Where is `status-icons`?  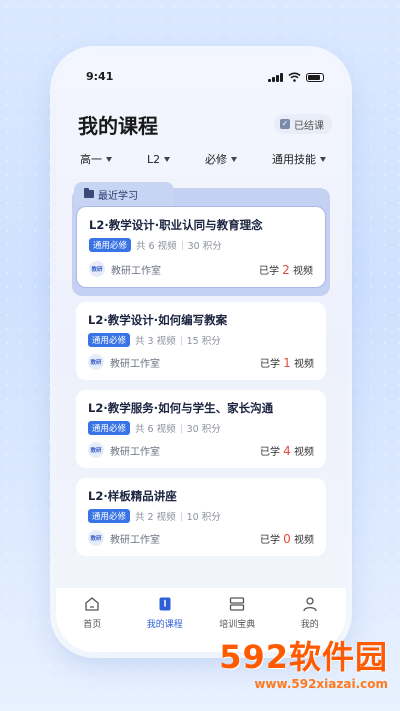 status-icons is located at coordinates (296, 77).